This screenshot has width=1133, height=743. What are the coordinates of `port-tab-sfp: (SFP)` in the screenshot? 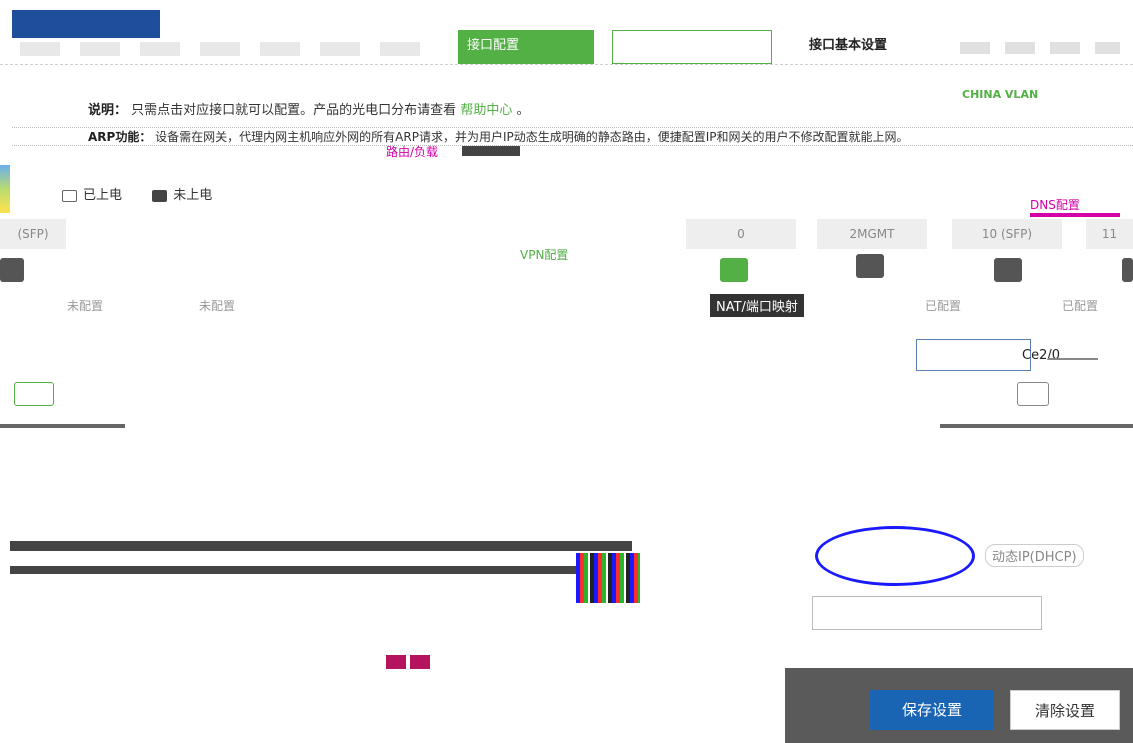 It's located at (33, 234).